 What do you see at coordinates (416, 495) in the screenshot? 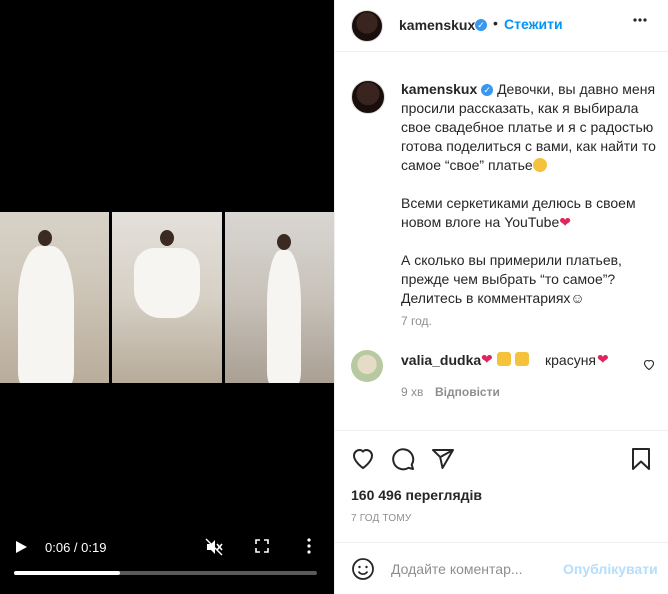
I see `view-count: 160 496 переглядів` at bounding box center [416, 495].